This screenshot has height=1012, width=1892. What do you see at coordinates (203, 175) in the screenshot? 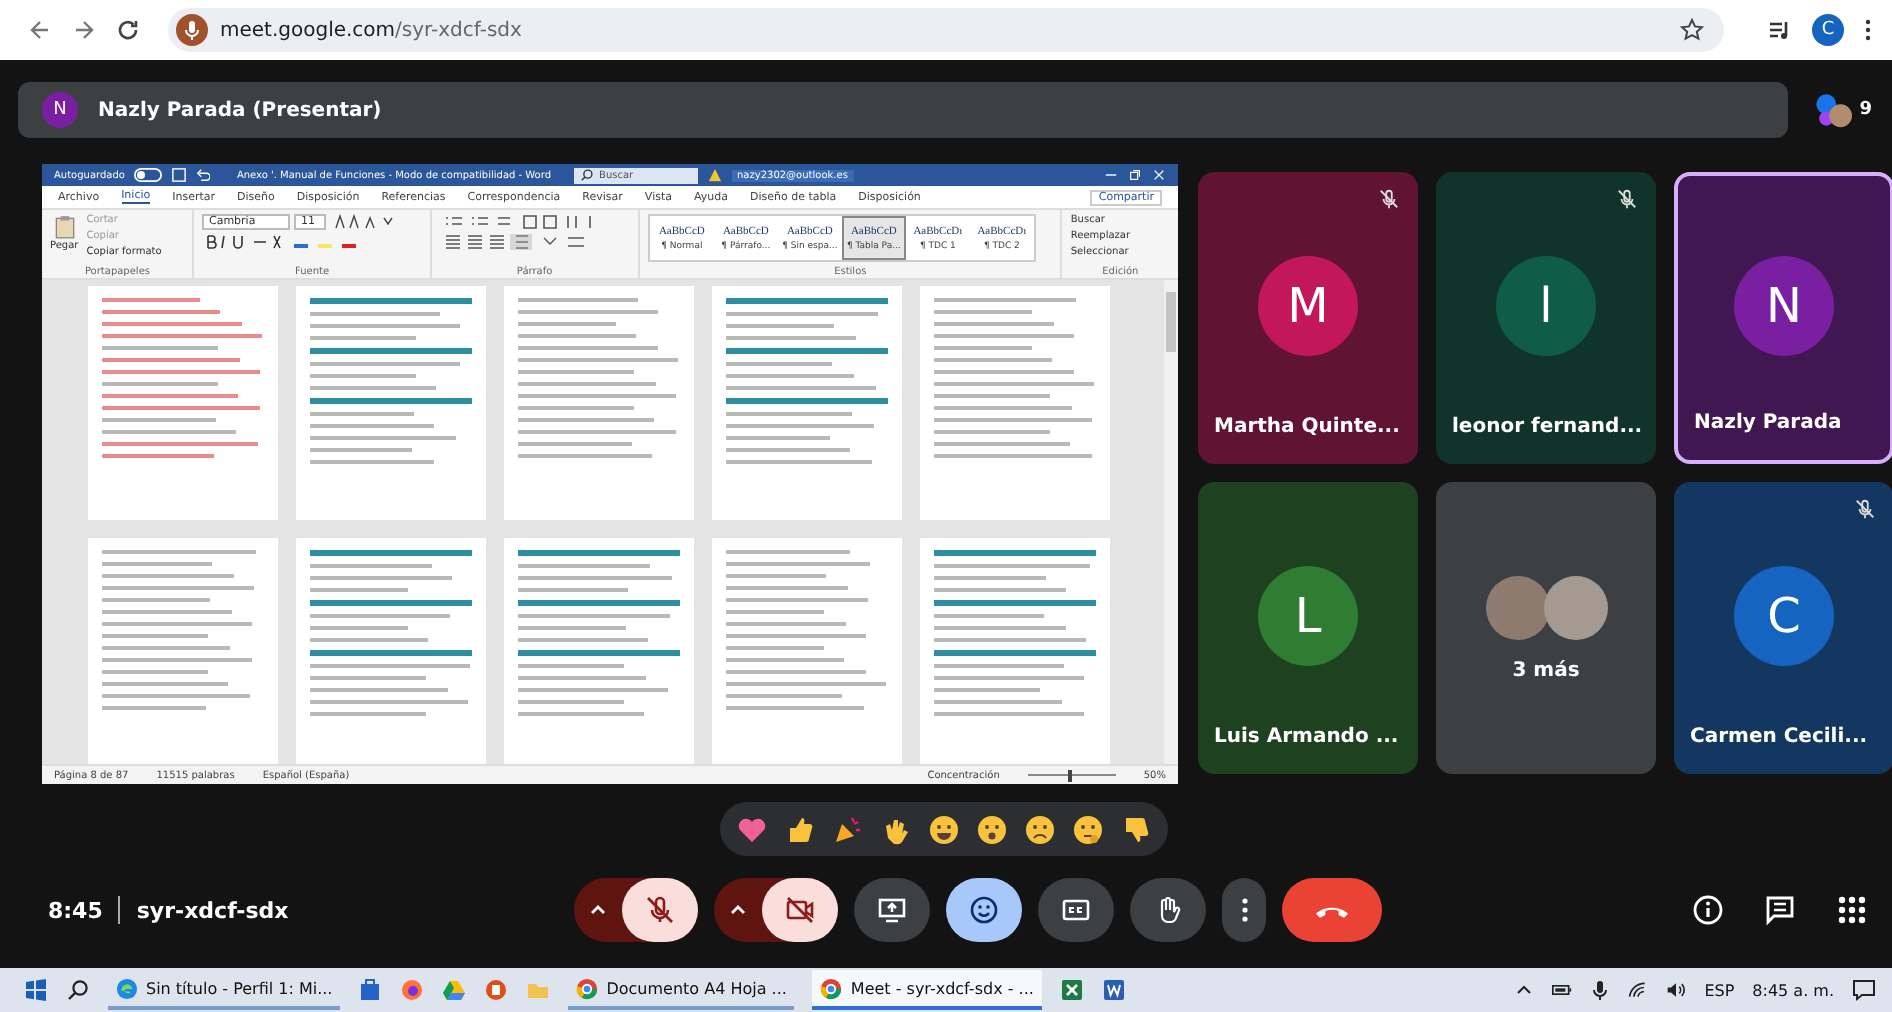
I see `undo-icon` at bounding box center [203, 175].